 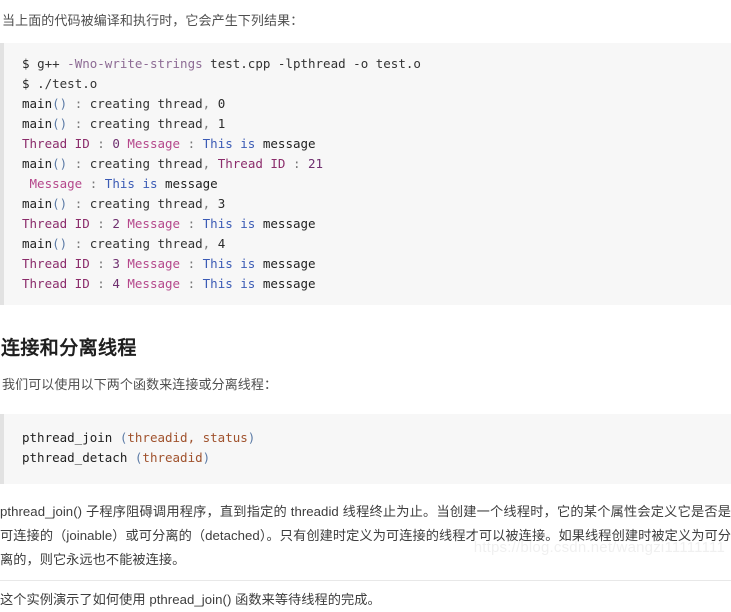 I want to click on code-line-thread-2: Thread ID : 2 Message : This is message, so click(x=376, y=224).